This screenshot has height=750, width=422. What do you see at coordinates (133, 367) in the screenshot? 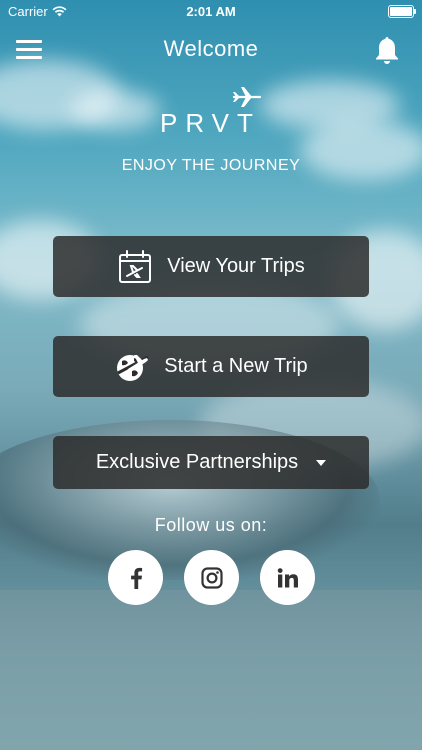
I see `globe-plane-icon` at bounding box center [133, 367].